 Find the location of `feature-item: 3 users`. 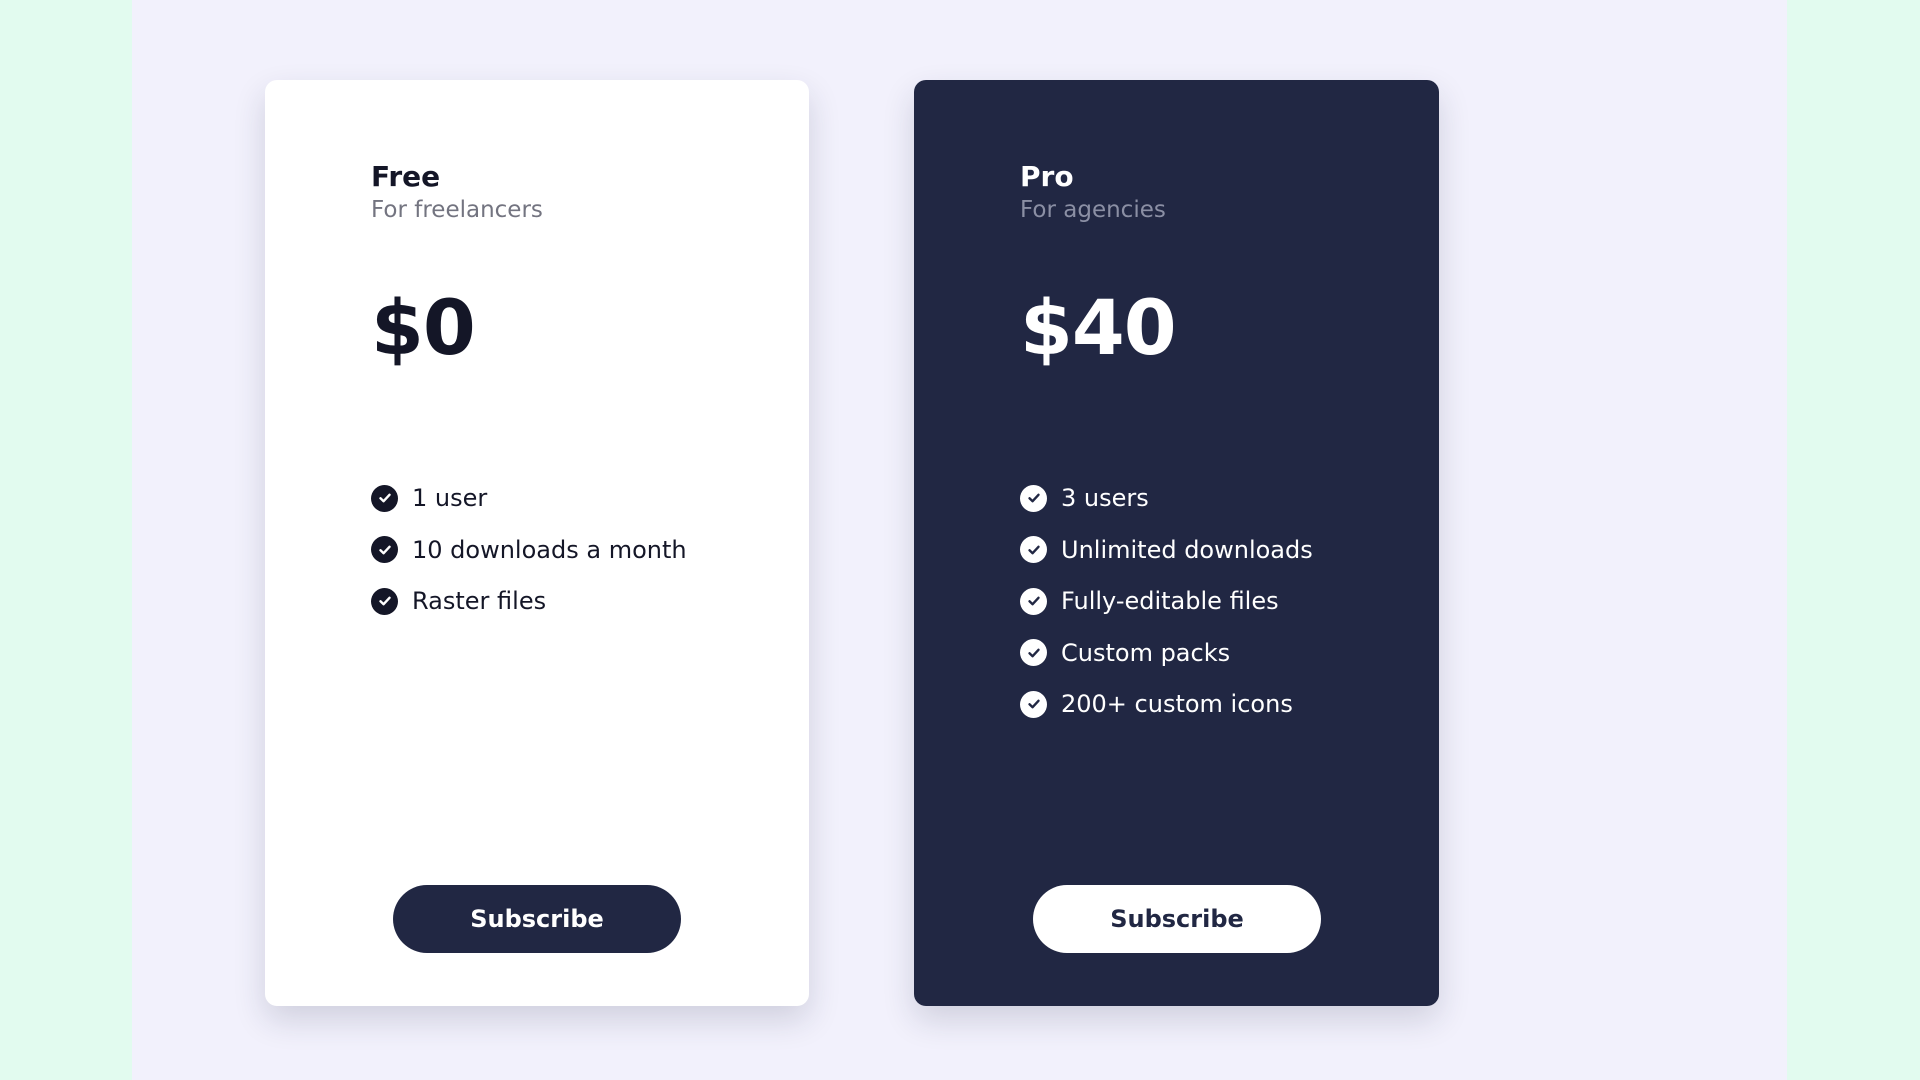

feature-item: 3 users is located at coordinates (1209, 498).